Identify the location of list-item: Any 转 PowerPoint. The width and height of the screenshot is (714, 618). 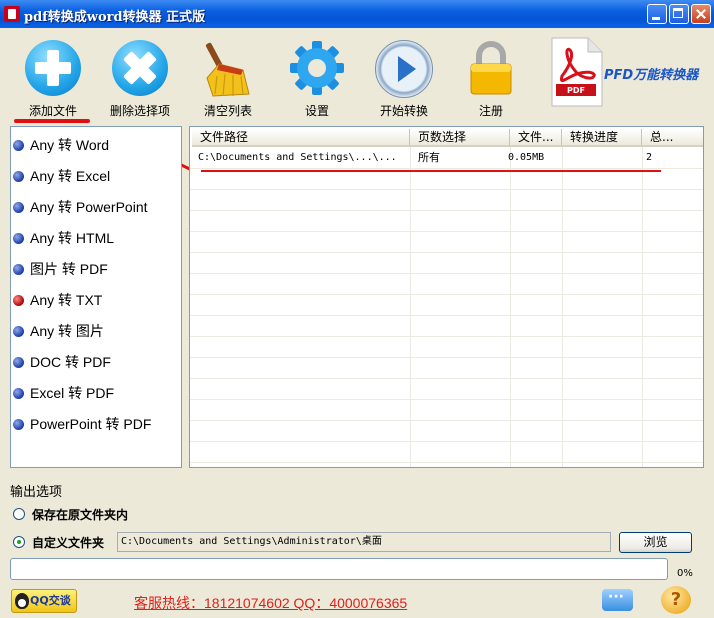
(80, 207).